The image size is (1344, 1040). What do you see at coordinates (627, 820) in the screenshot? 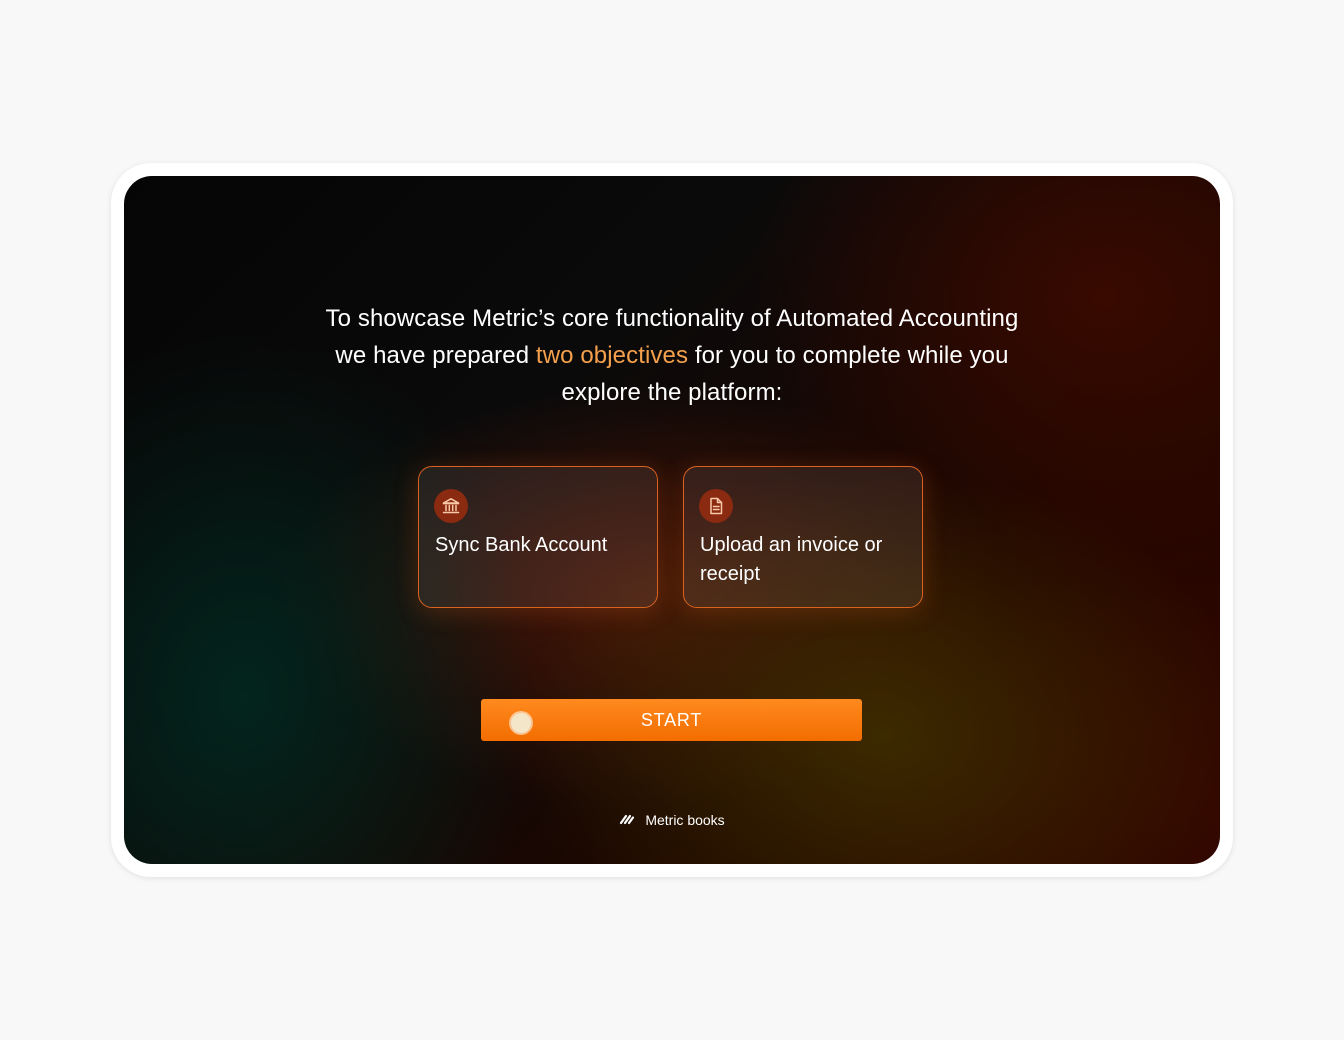
I see `metric-logo-icon` at bounding box center [627, 820].